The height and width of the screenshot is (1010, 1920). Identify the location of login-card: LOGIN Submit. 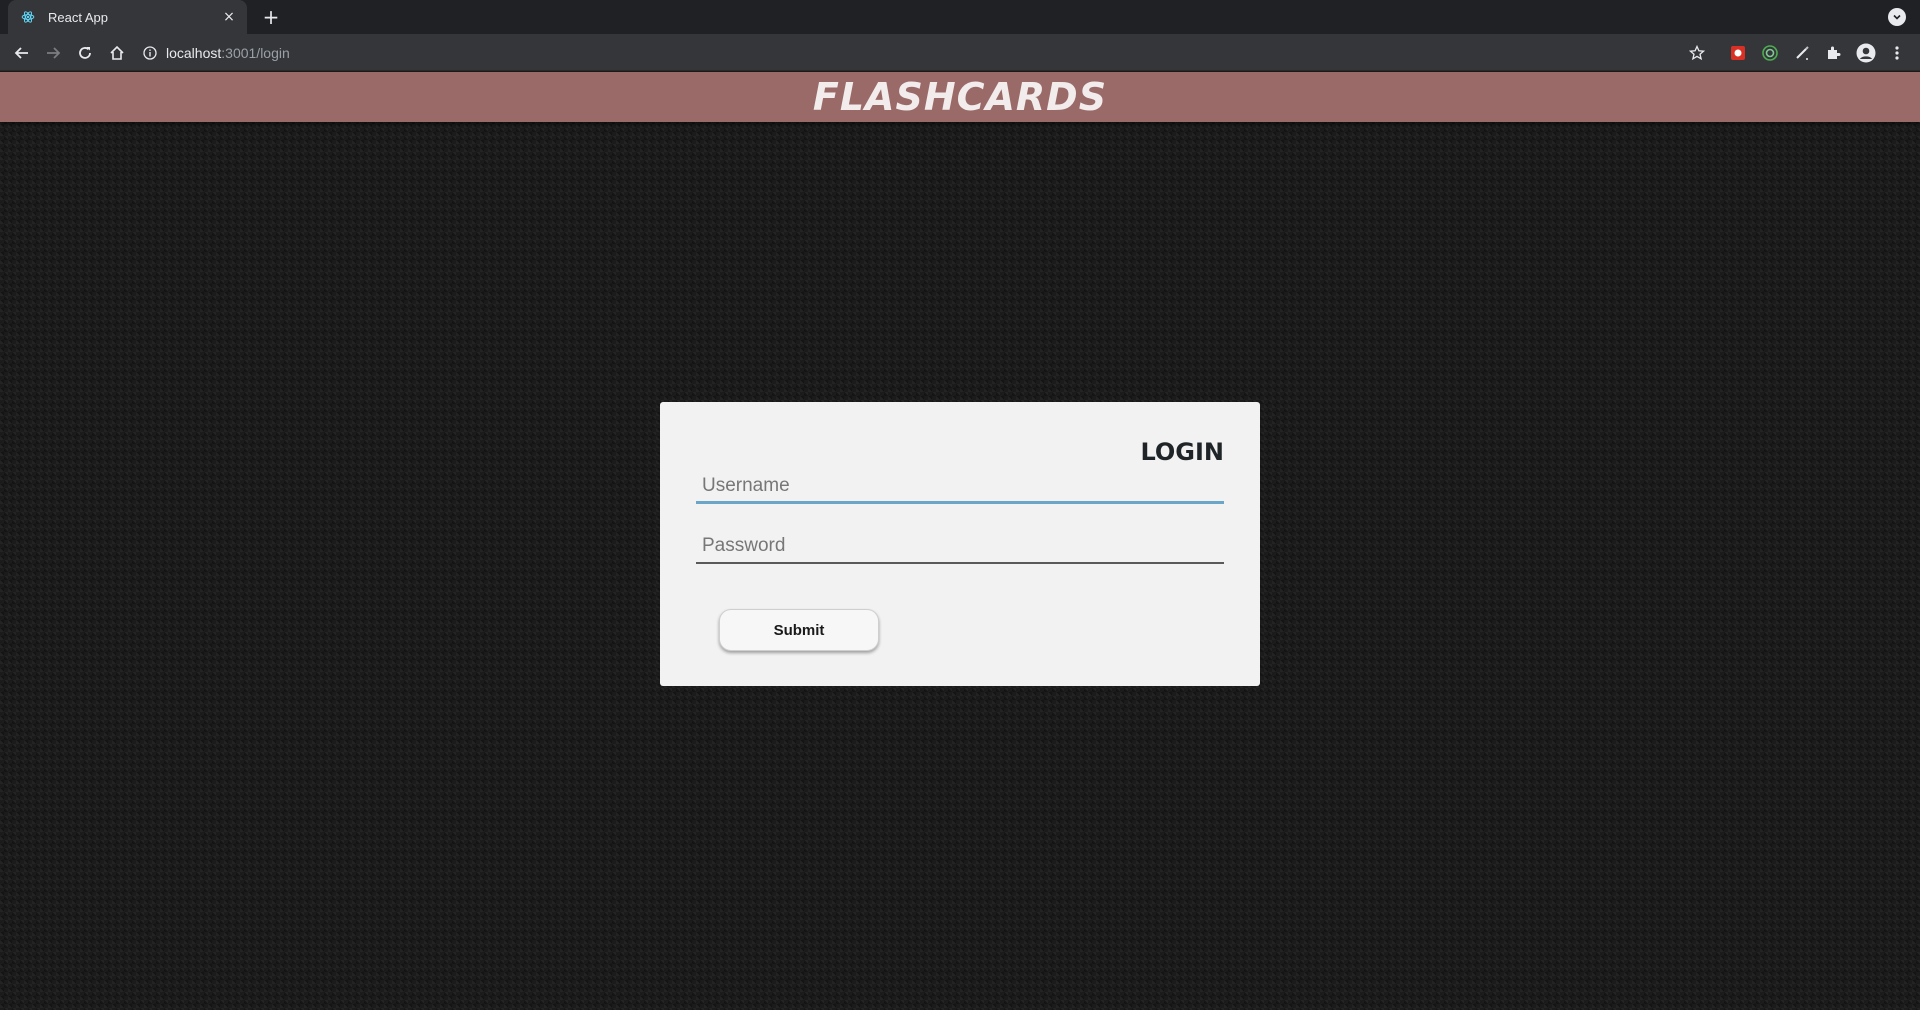
(960, 544).